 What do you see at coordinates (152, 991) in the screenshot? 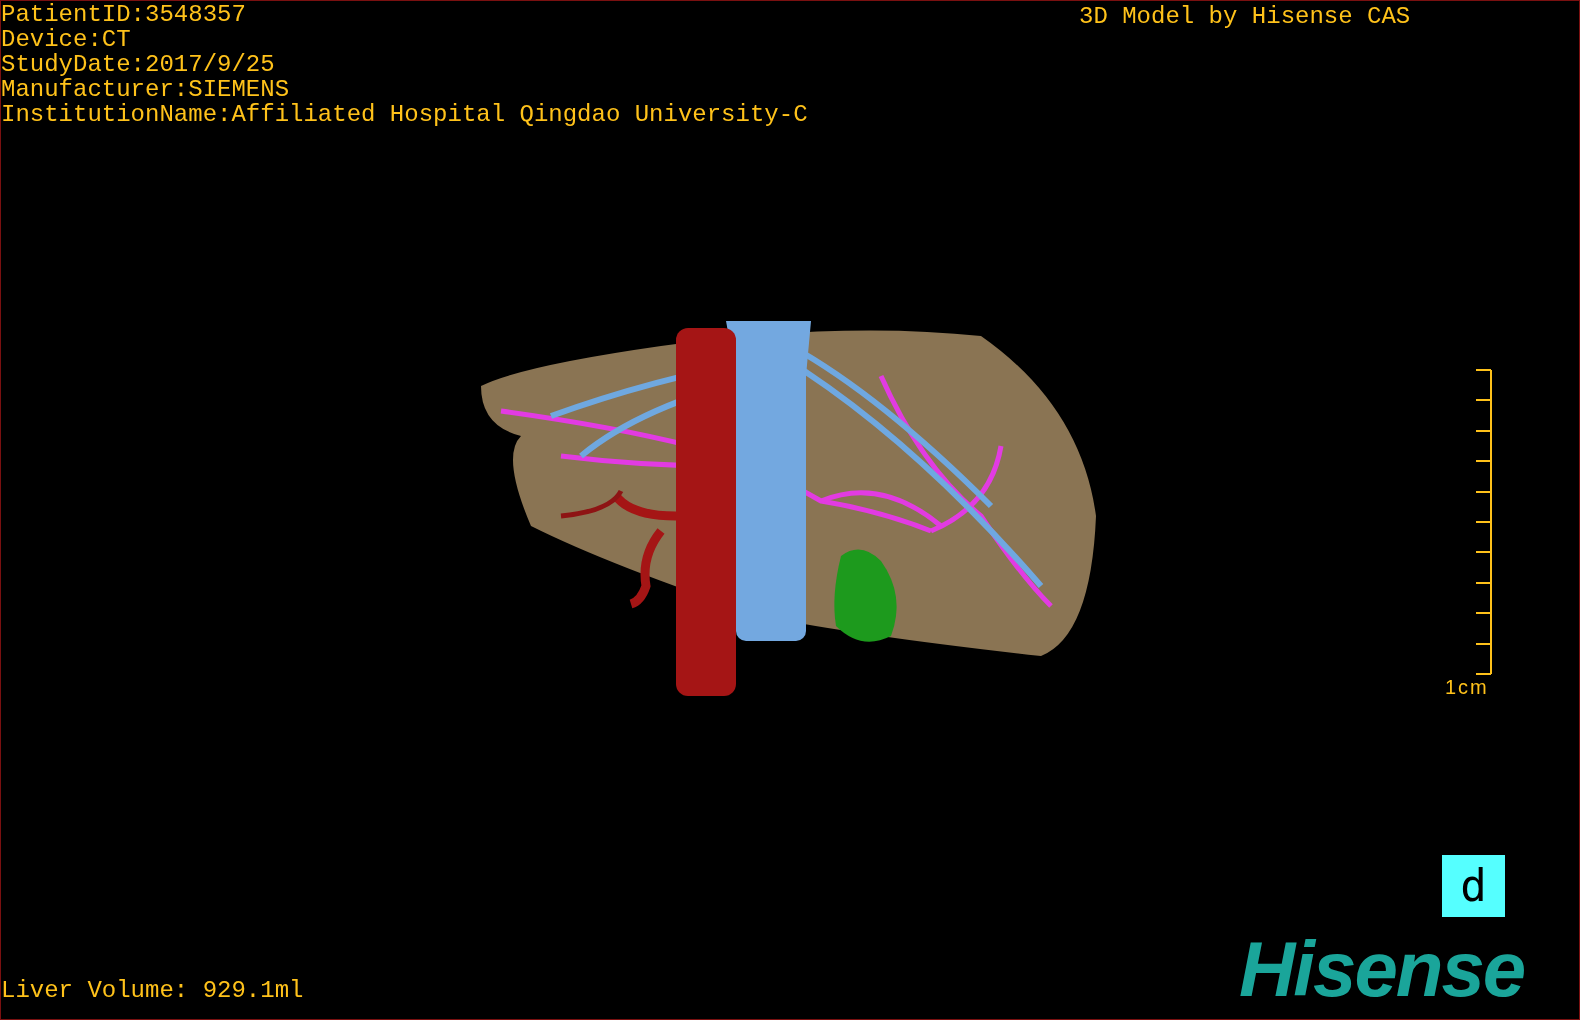
I see `liver-volume-text: Liver Volume: 929.1ml` at bounding box center [152, 991].